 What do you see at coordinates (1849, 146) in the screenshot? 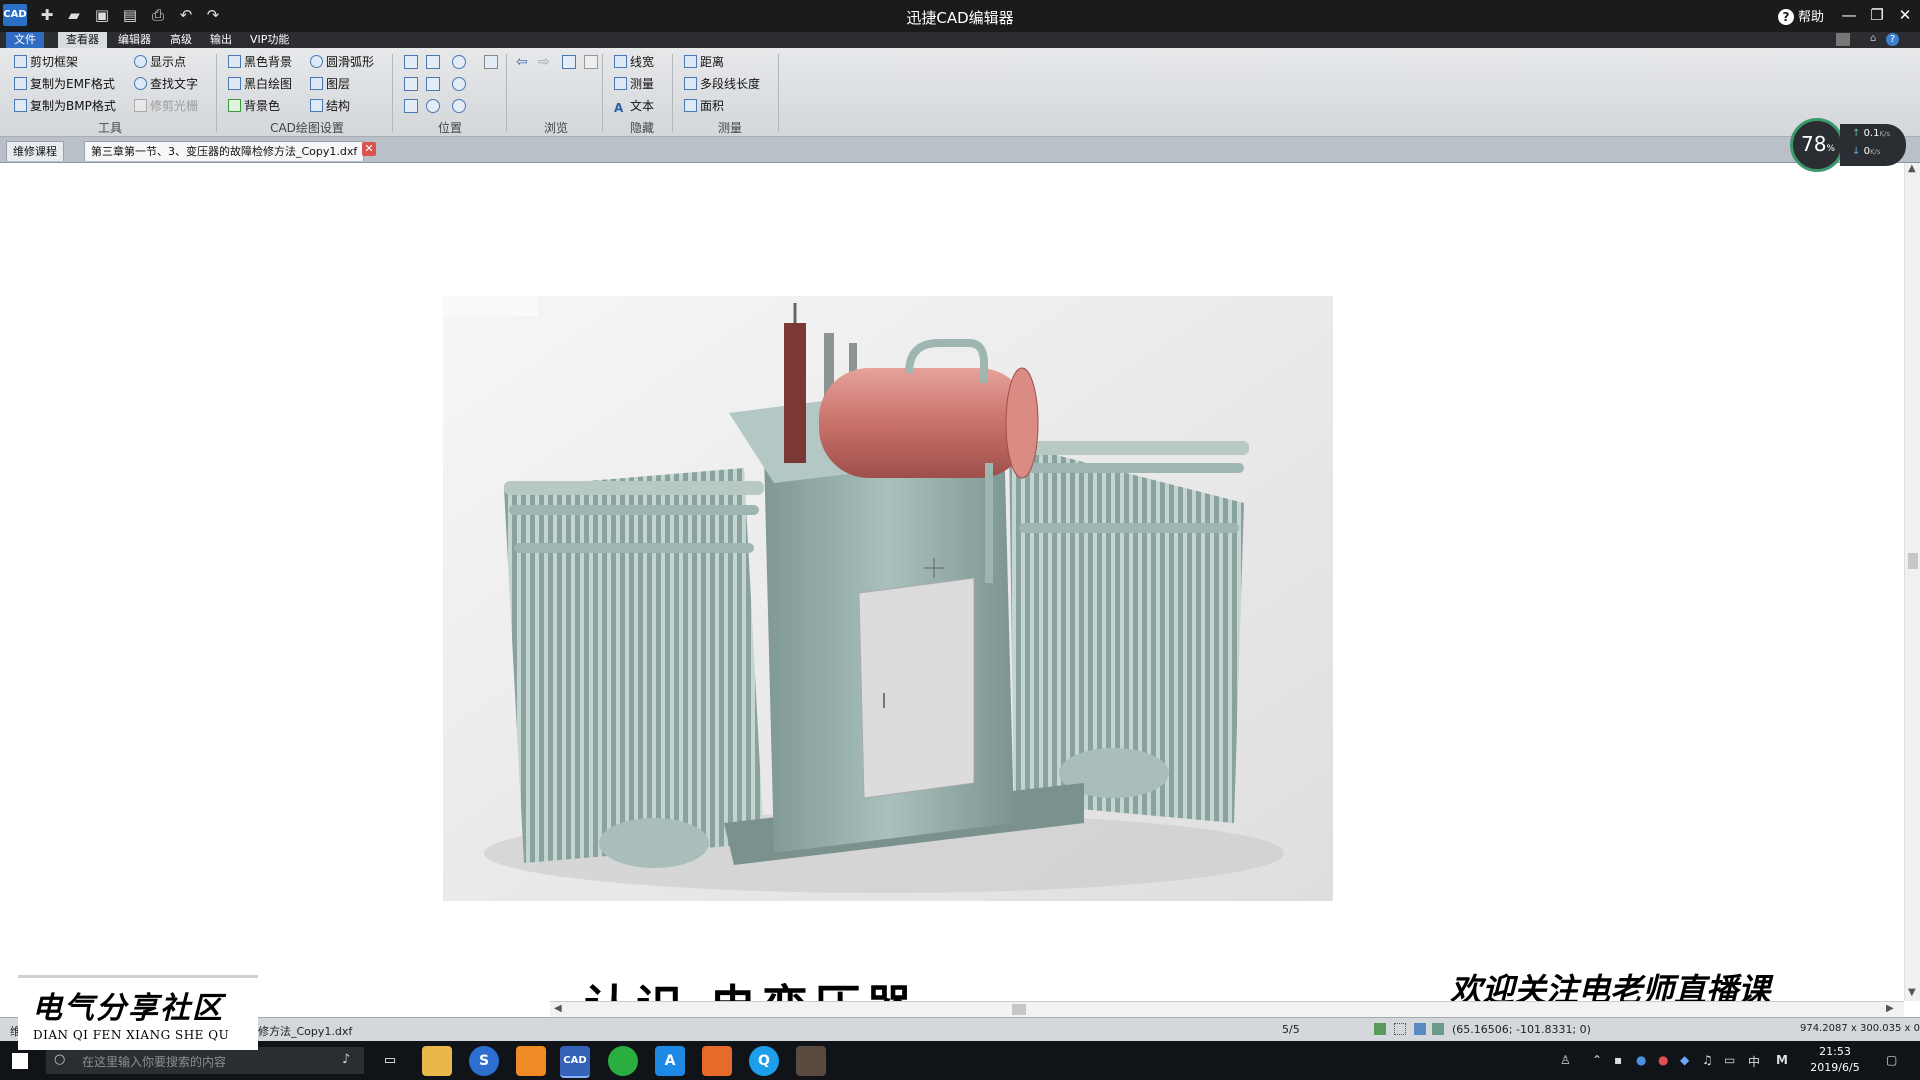
I see `network-speed-widget: 78% ↑ 0.1K/s ↓ 0K/s` at bounding box center [1849, 146].